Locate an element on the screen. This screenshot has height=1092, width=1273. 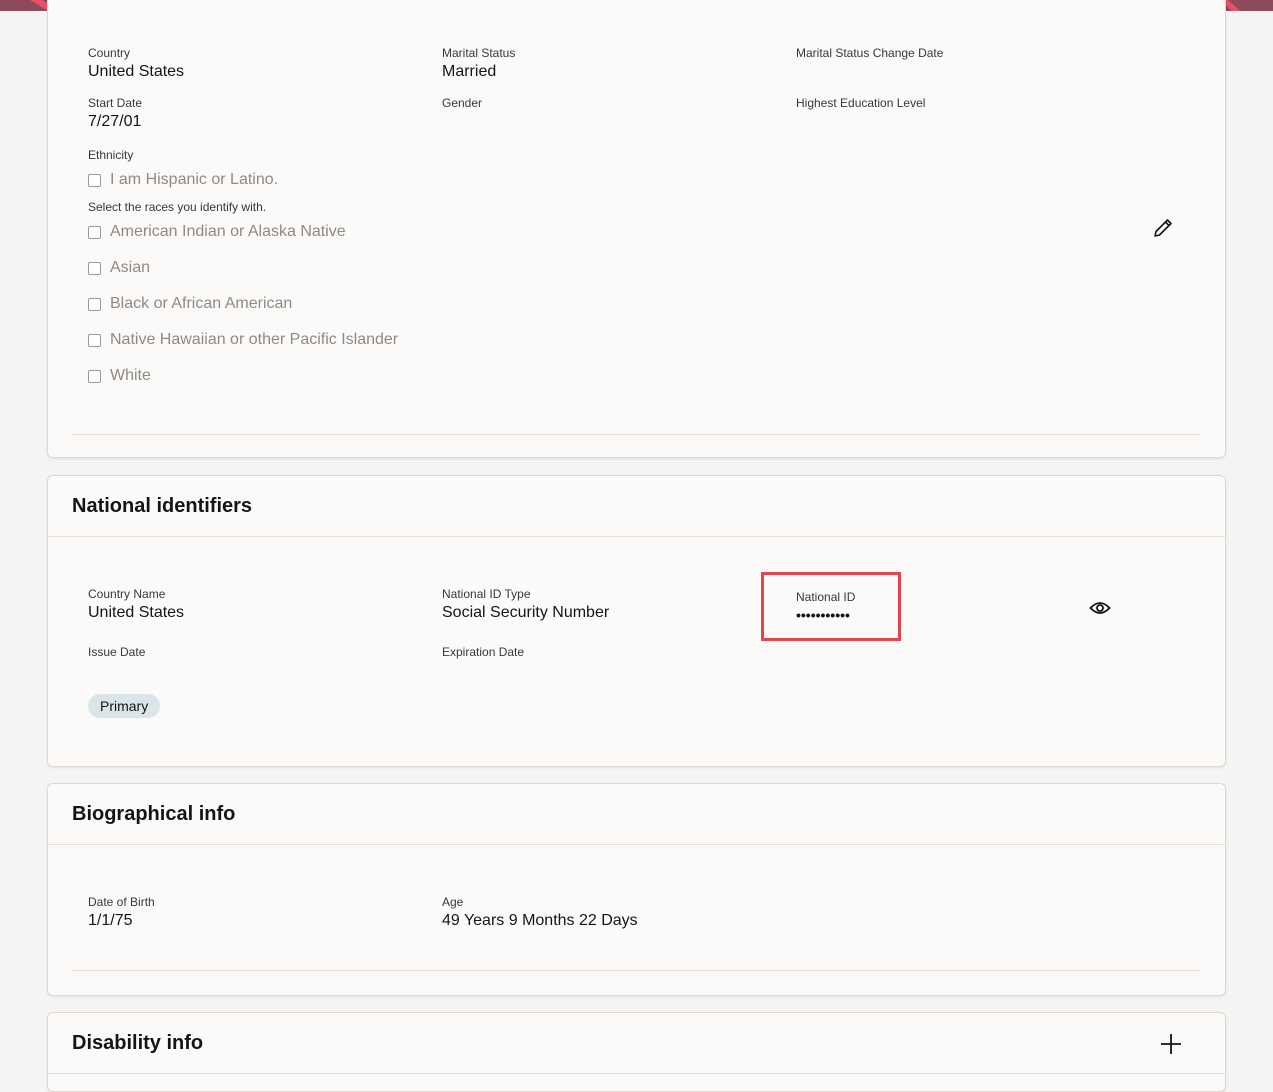
races-label-text: Select the races you identify with. is located at coordinates (177, 207).